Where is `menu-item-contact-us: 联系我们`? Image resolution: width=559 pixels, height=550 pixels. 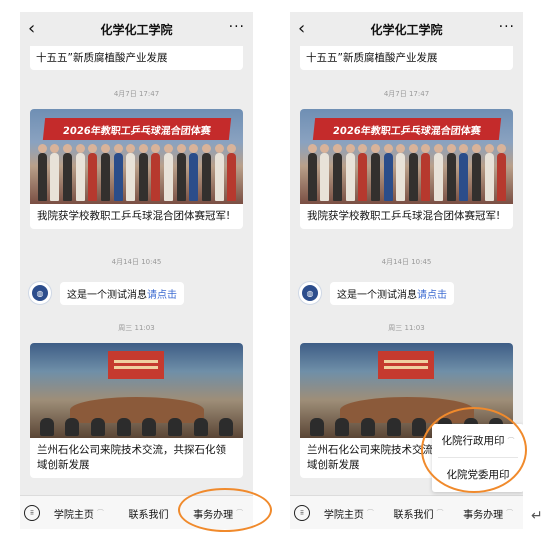
menu-item-contact-us: 联系我们 is located at coordinates (149, 513).